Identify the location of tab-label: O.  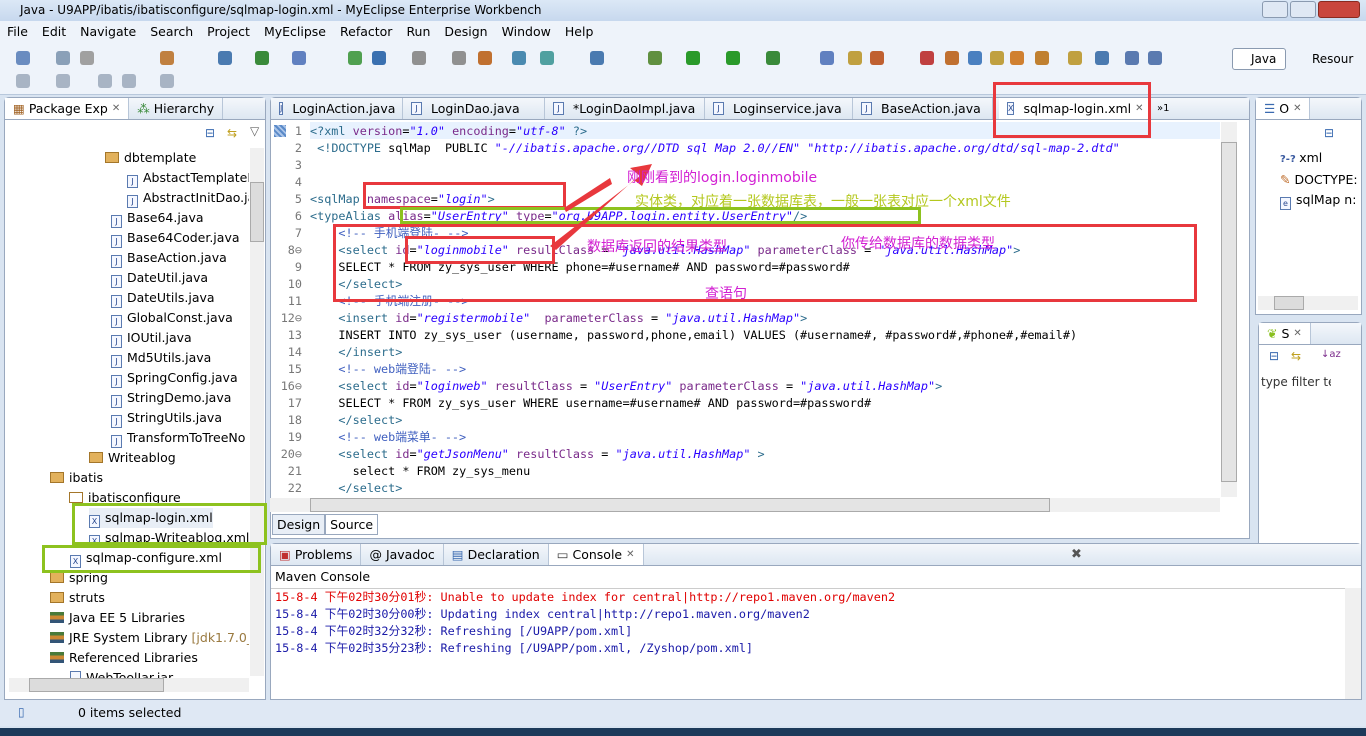
(1284, 108).